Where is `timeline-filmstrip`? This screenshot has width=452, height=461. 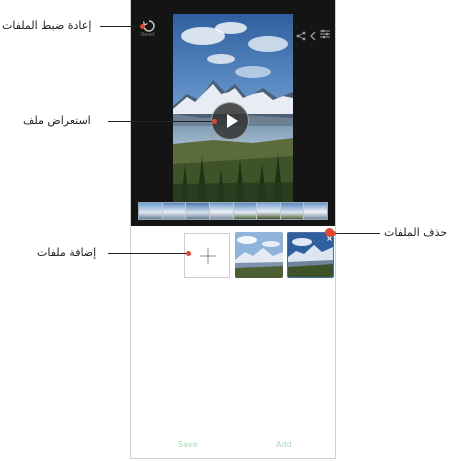 timeline-filmstrip is located at coordinates (233, 211).